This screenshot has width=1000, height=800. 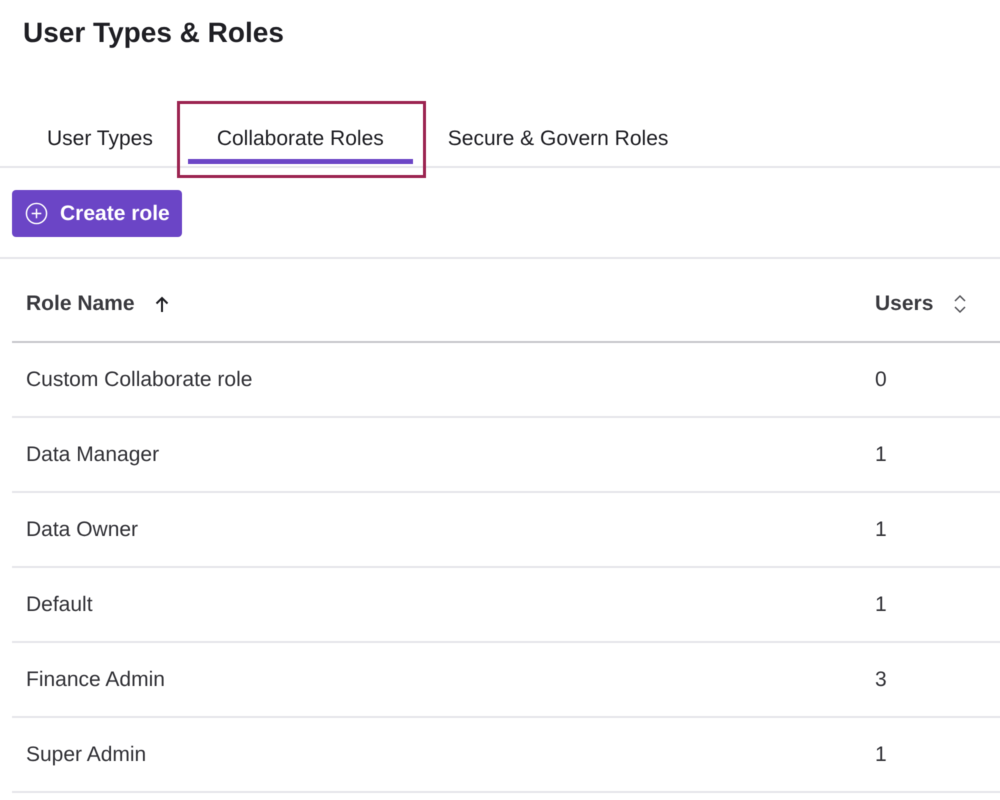 I want to click on page-title: User Types & Roles, so click(x=153, y=33).